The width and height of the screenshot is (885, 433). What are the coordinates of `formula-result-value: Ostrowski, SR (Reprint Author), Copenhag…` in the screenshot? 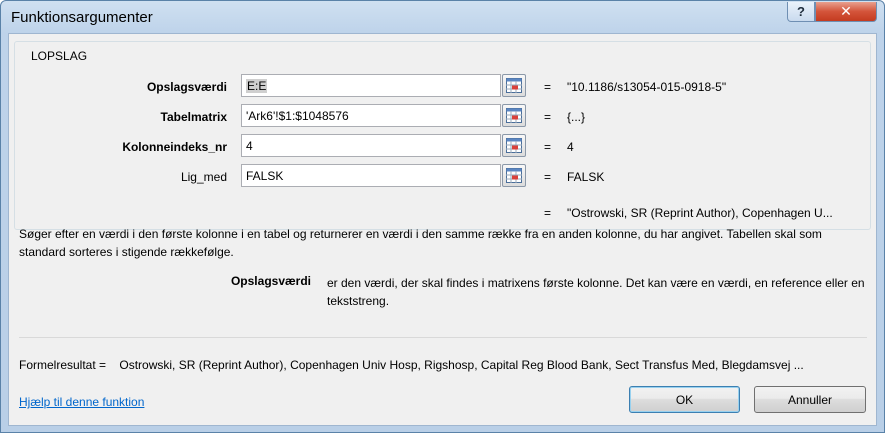 It's located at (461, 365).